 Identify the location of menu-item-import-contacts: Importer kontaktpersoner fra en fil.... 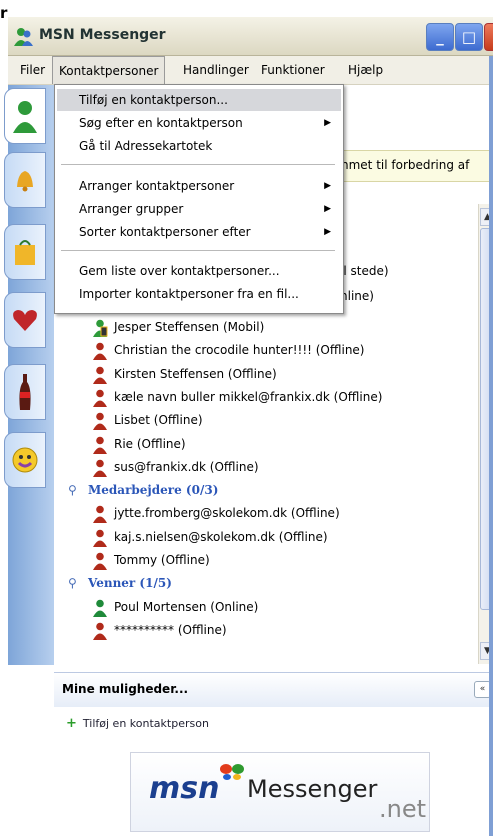
(199, 294).